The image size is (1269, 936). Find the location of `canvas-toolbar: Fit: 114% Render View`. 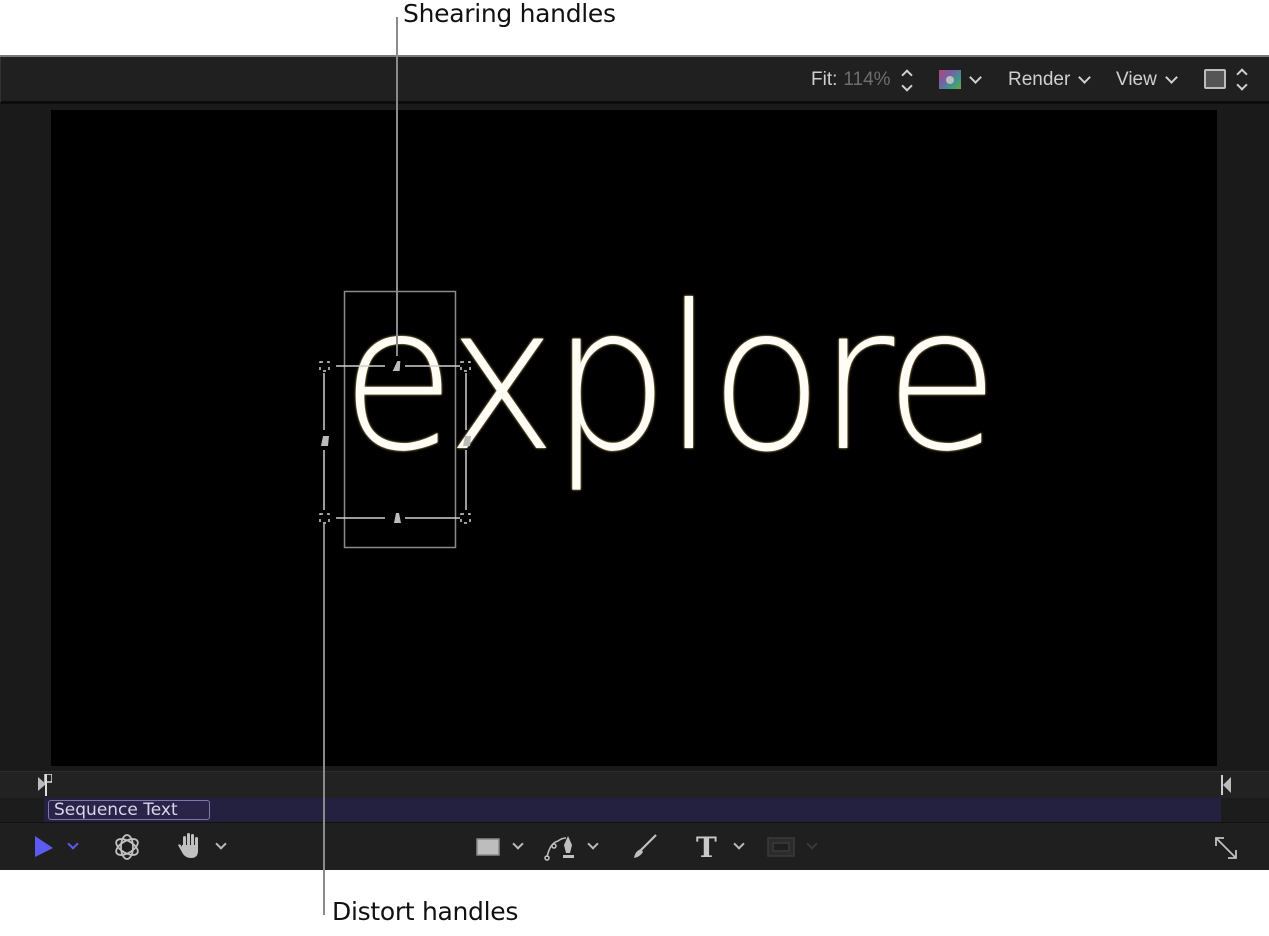

canvas-toolbar: Fit: 114% Render View is located at coordinates (634, 80).